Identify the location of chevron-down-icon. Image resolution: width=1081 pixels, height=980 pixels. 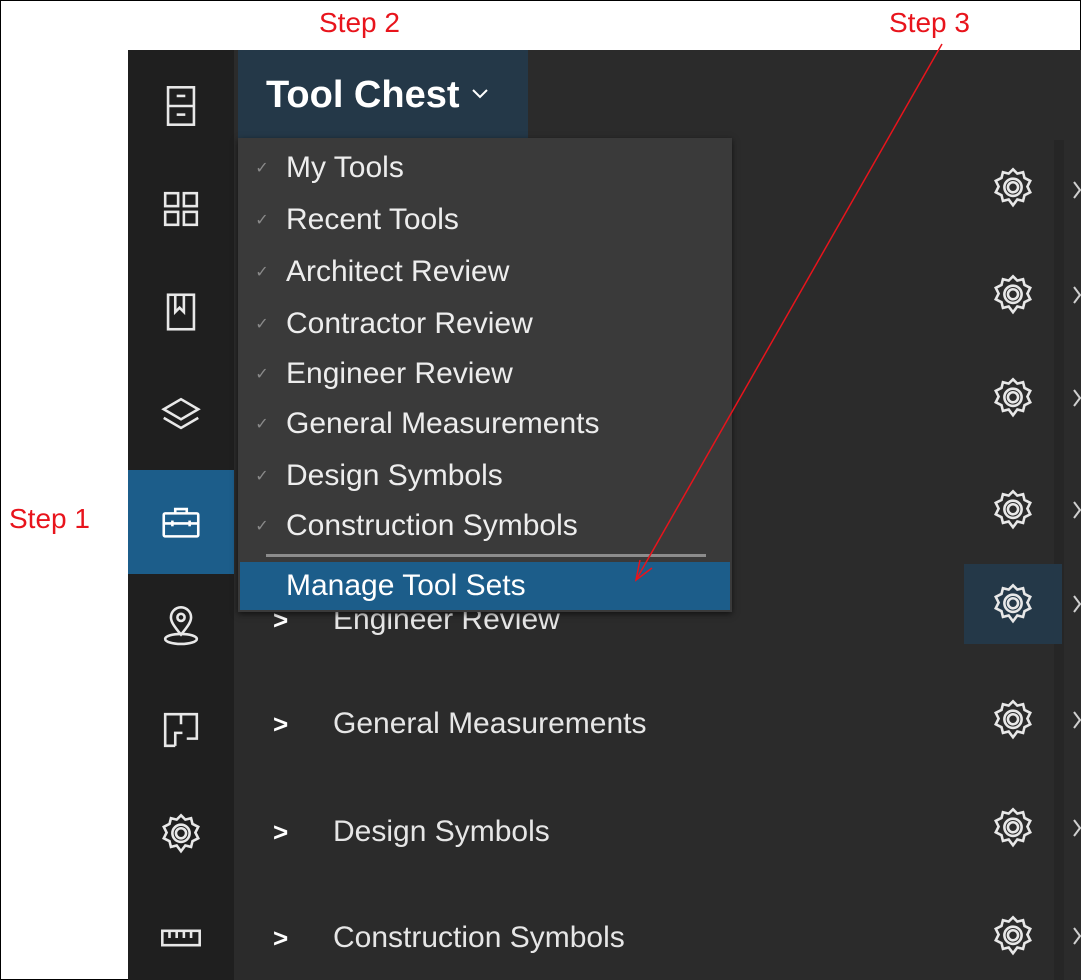
(480, 95).